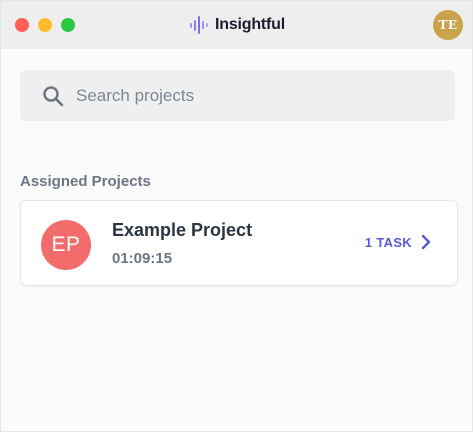  Describe the element at coordinates (85, 181) in the screenshot. I see `assigned-projects-heading: Assigned Projects` at that location.